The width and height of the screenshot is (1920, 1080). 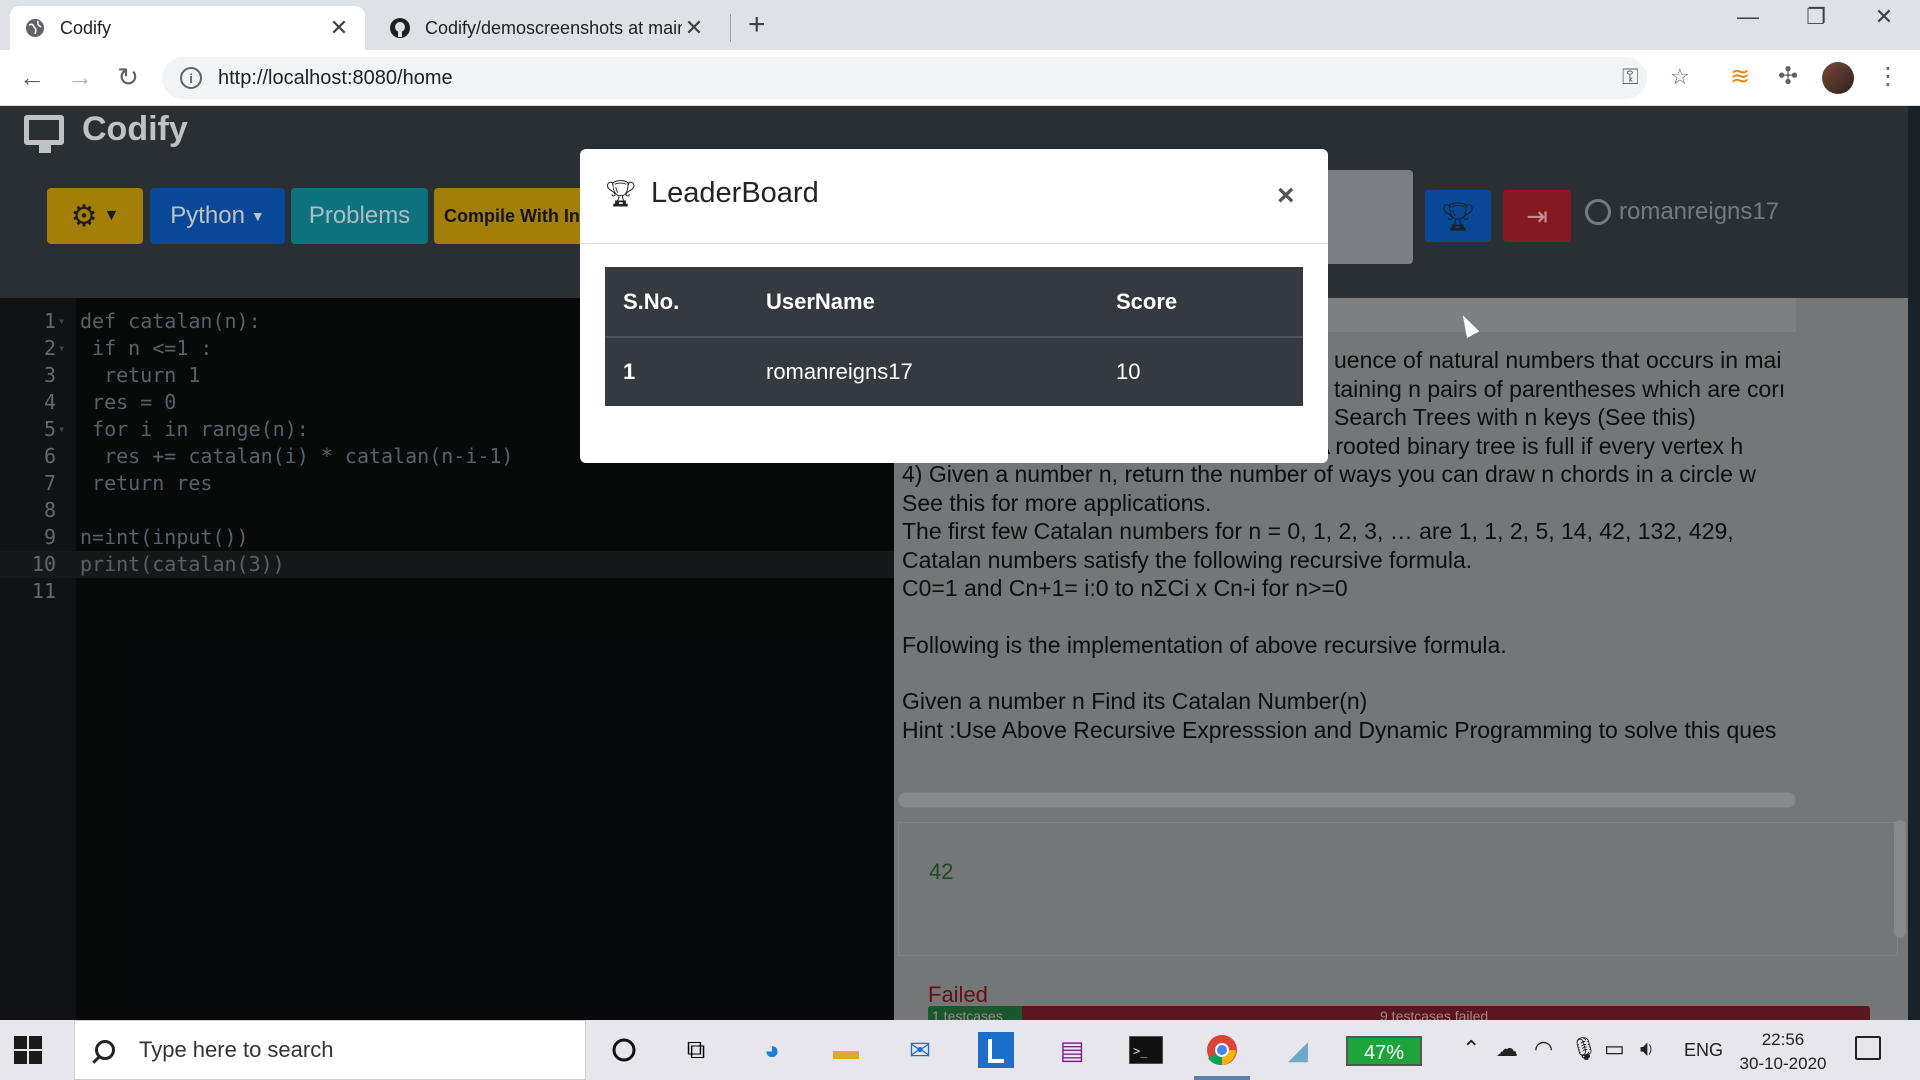 What do you see at coordinates (920, 1050) in the screenshot?
I see `mail-icon: ✉` at bounding box center [920, 1050].